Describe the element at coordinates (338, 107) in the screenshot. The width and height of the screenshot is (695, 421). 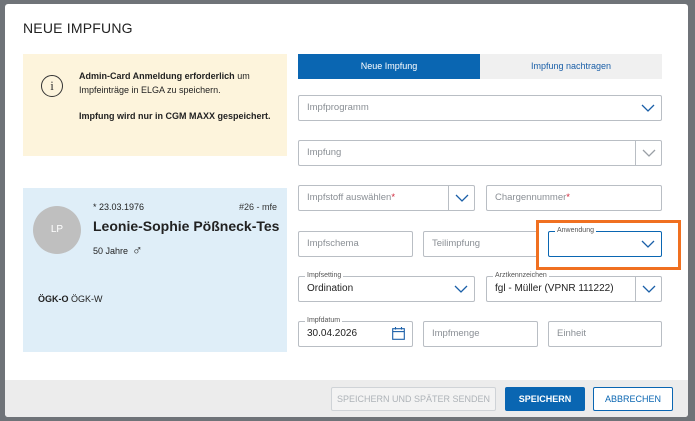
I see `vaccination-program-placeholder: Impfprogramm` at that location.